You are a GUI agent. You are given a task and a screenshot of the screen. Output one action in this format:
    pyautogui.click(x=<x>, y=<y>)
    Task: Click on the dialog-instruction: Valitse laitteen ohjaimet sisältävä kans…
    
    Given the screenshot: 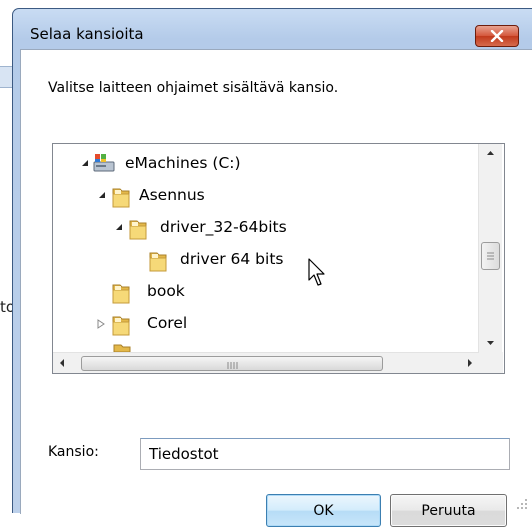 What is the action you would take?
    pyautogui.click(x=193, y=88)
    